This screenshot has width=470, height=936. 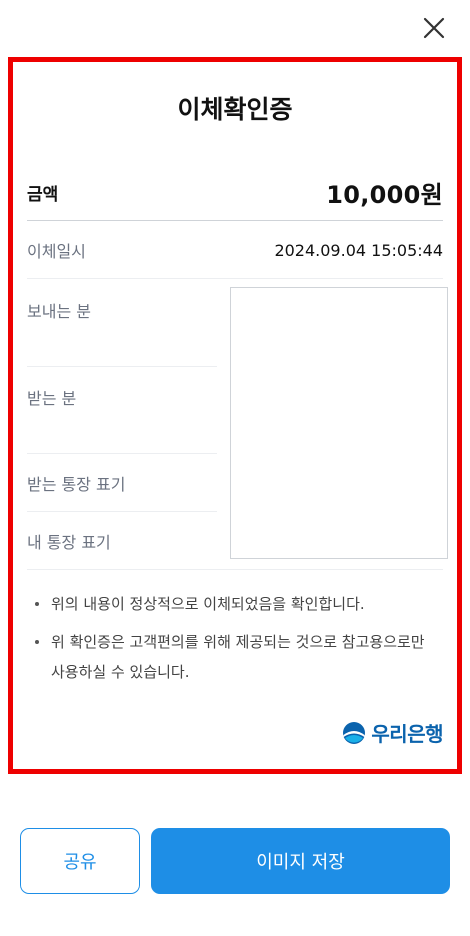 I want to click on my-memo-label: 내 통장 표기, so click(x=69, y=542).